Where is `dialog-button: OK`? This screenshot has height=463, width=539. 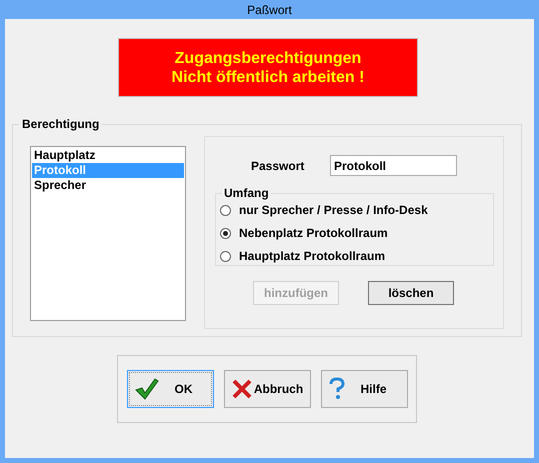 dialog-button: OK is located at coordinates (170, 389).